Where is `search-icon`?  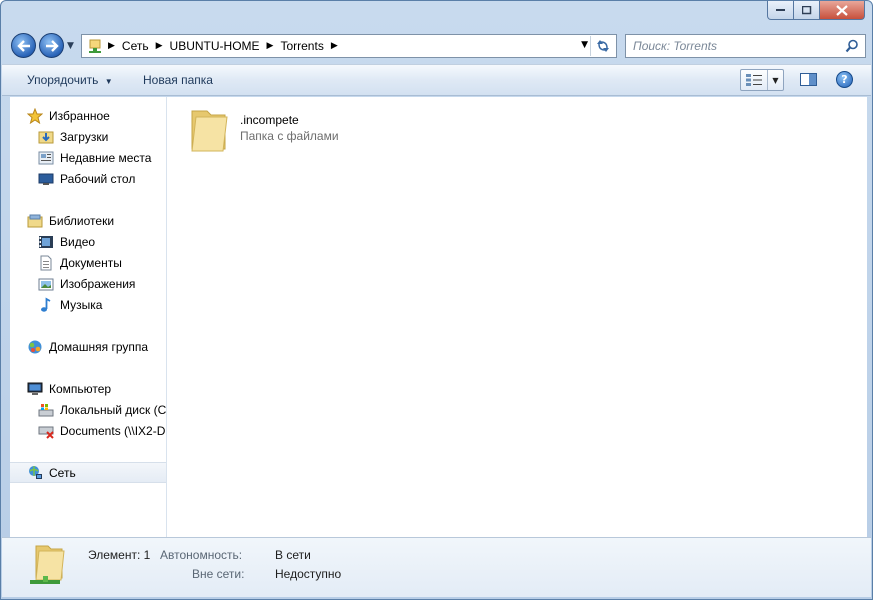 search-icon is located at coordinates (852, 47).